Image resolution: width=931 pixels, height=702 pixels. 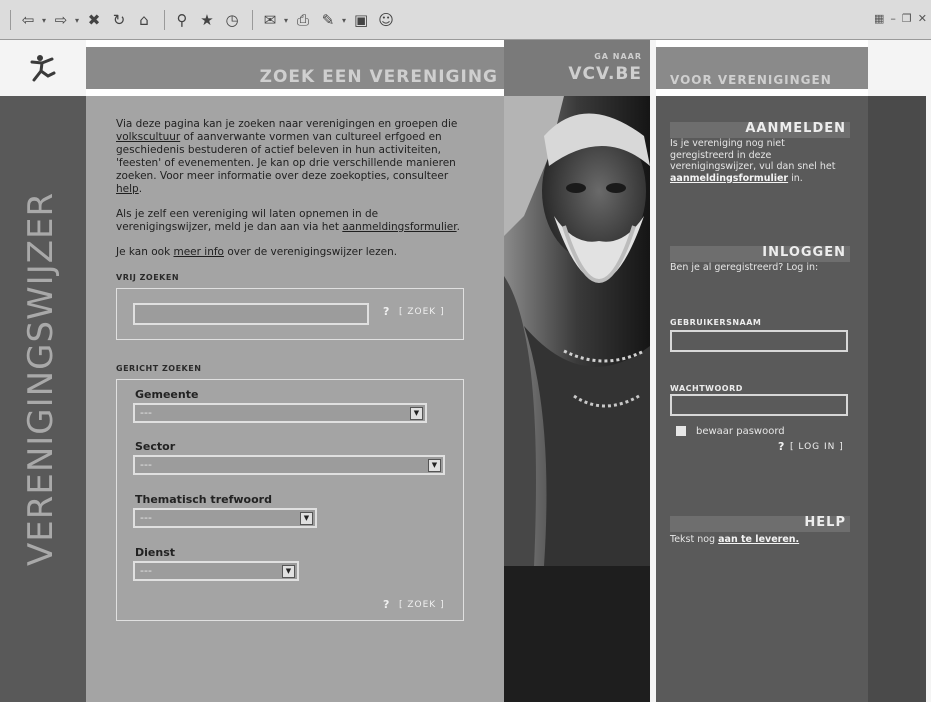 I want to click on dienst-select: --- ▼, so click(x=216, y=571).